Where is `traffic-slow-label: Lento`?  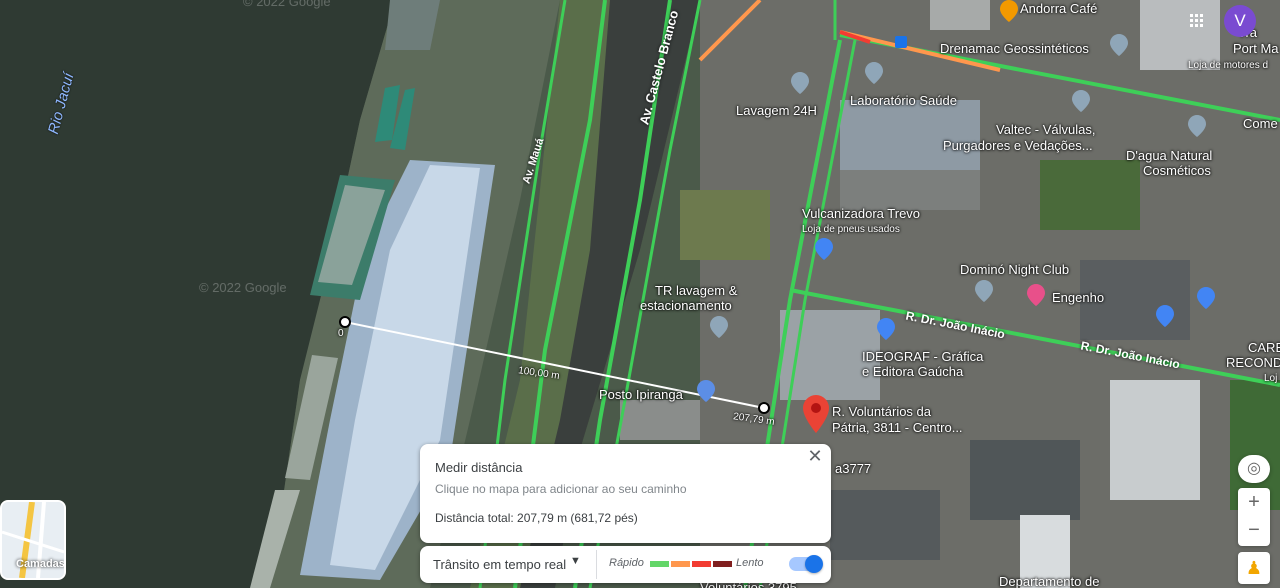
traffic-slow-label: Lento is located at coordinates (750, 563).